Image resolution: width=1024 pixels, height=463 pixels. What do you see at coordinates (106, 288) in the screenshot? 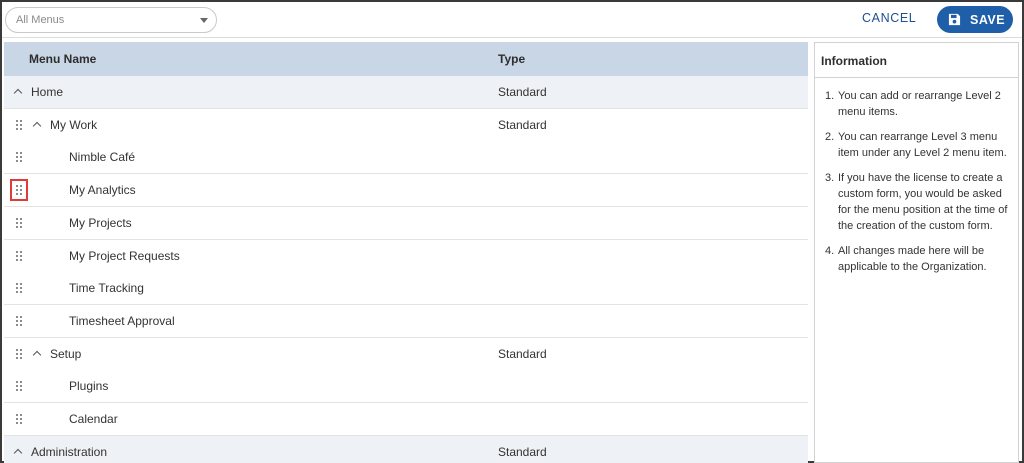
I see `menu-name-cell: Time Tracking` at bounding box center [106, 288].